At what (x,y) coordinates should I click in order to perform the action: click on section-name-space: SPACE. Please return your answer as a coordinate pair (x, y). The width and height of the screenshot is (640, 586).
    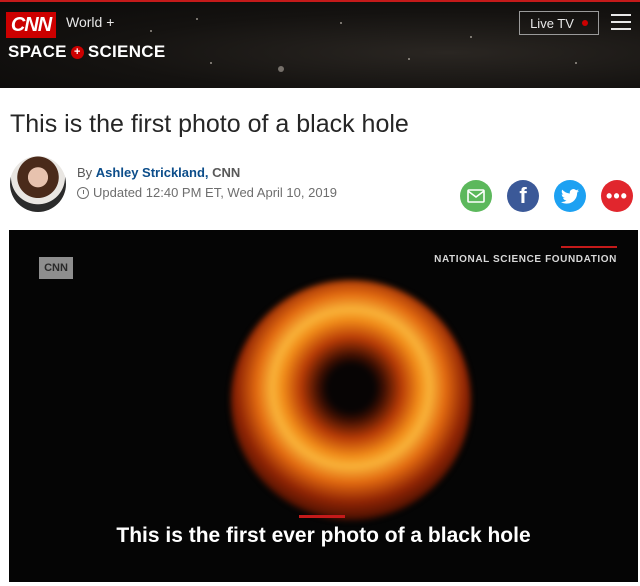
    Looking at the image, I should click on (37, 51).